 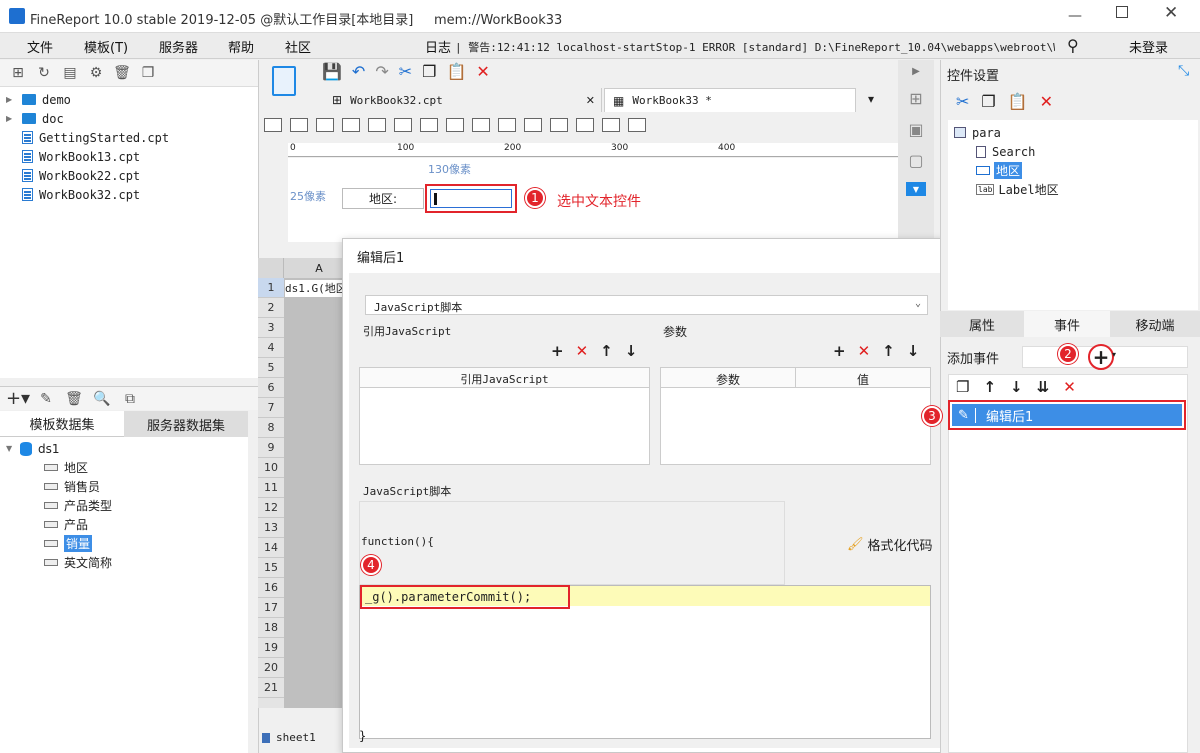 I want to click on textbox-widget-icon, so click(x=325, y=125).